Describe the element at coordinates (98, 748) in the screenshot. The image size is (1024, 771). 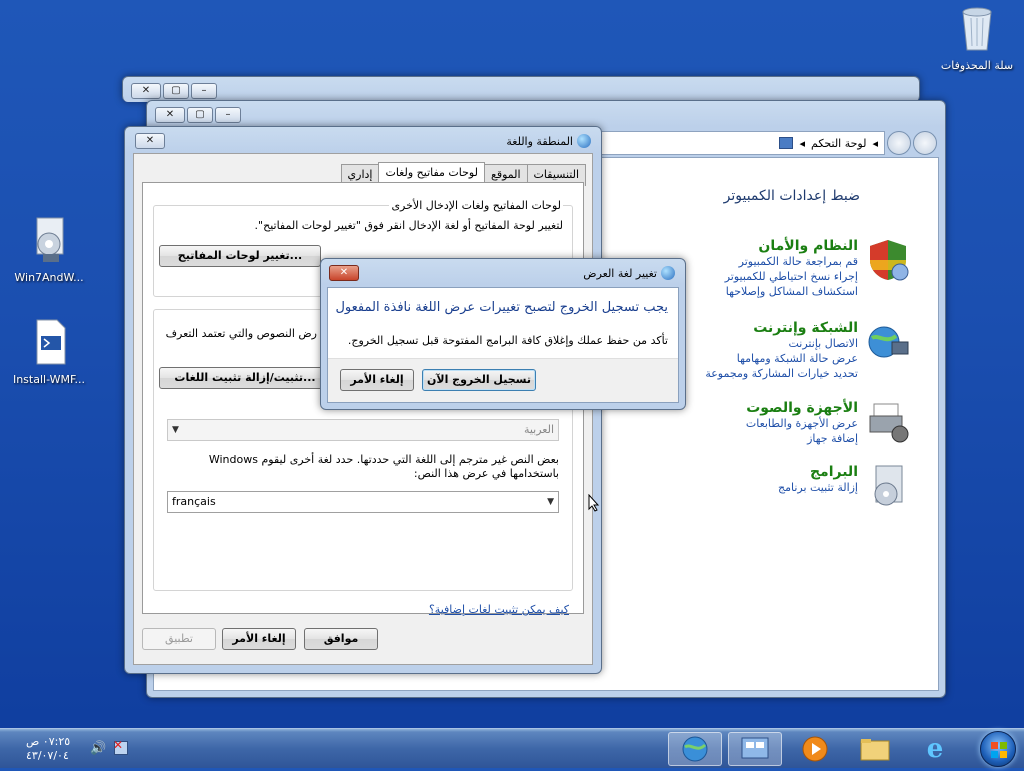
I see `volume-icon: 🔊` at that location.